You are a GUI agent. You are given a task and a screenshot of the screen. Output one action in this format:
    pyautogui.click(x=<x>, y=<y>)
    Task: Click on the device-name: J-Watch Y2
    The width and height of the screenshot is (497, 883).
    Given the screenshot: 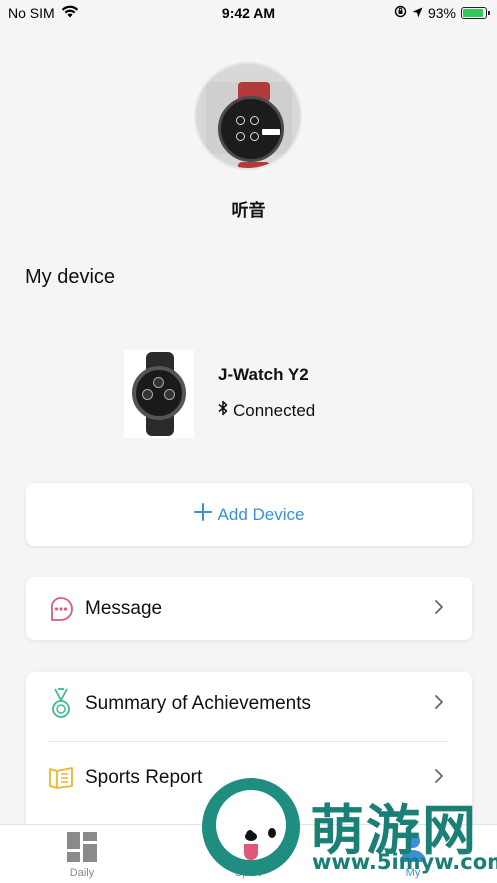 What is the action you would take?
    pyautogui.click(x=263, y=375)
    